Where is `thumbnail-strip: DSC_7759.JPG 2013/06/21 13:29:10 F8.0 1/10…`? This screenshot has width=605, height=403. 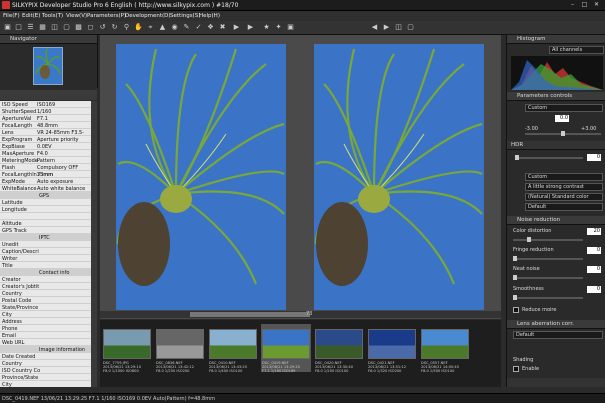
thumbnail-strip: DSC_7759.JPG 2013/06/21 13:29:10 F8.0 1/10… is located at coordinates (300, 353).